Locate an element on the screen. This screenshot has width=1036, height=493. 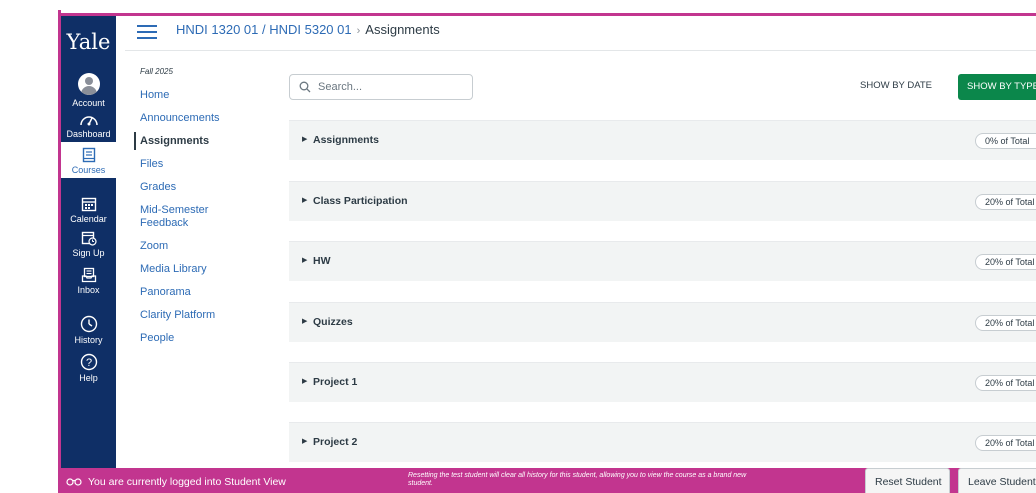
nav-inbox: Inbox is located at coordinates (88, 281).